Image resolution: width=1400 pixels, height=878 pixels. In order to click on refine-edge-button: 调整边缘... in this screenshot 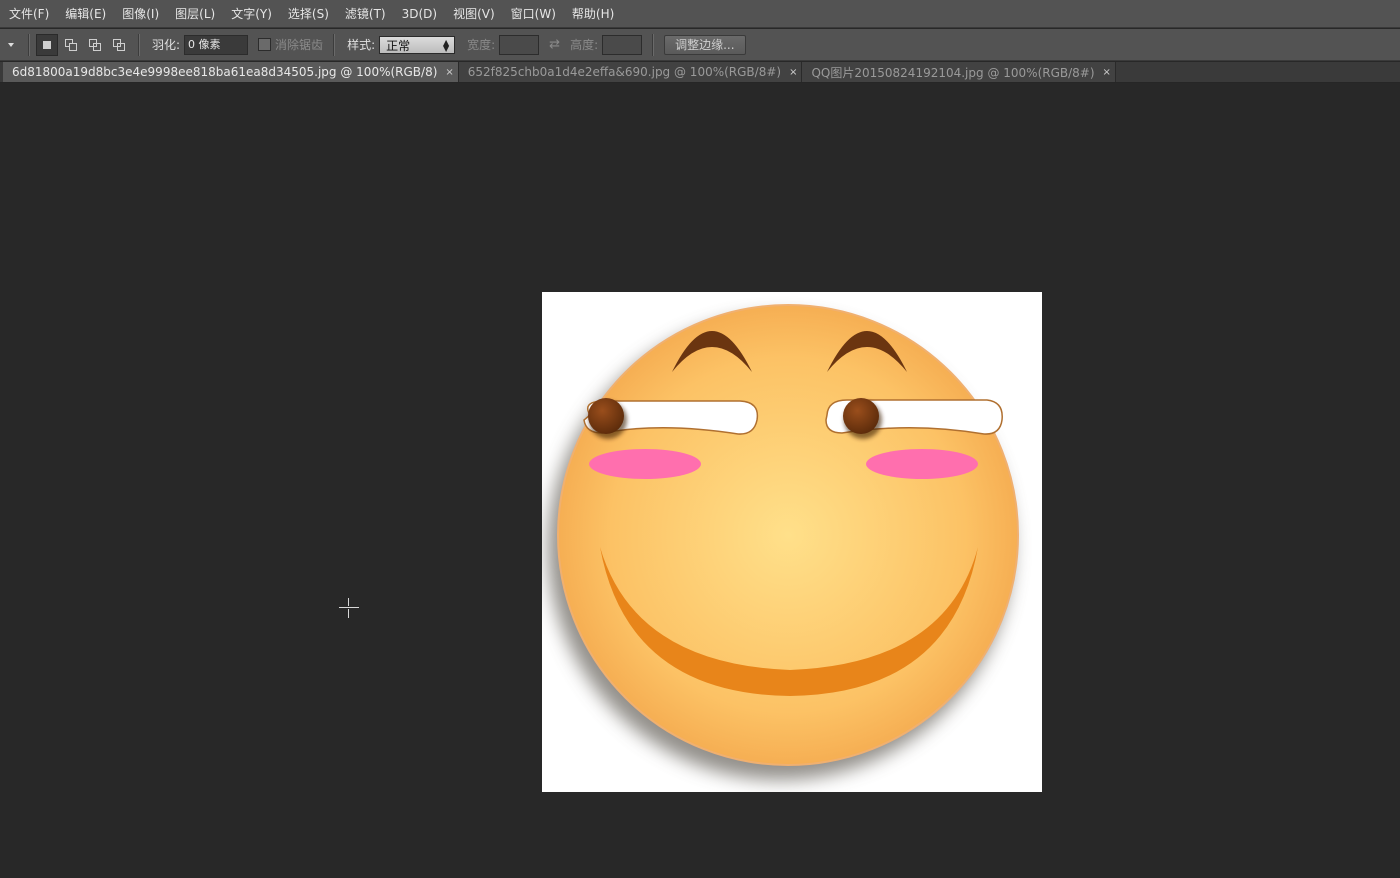, I will do `click(705, 44)`.